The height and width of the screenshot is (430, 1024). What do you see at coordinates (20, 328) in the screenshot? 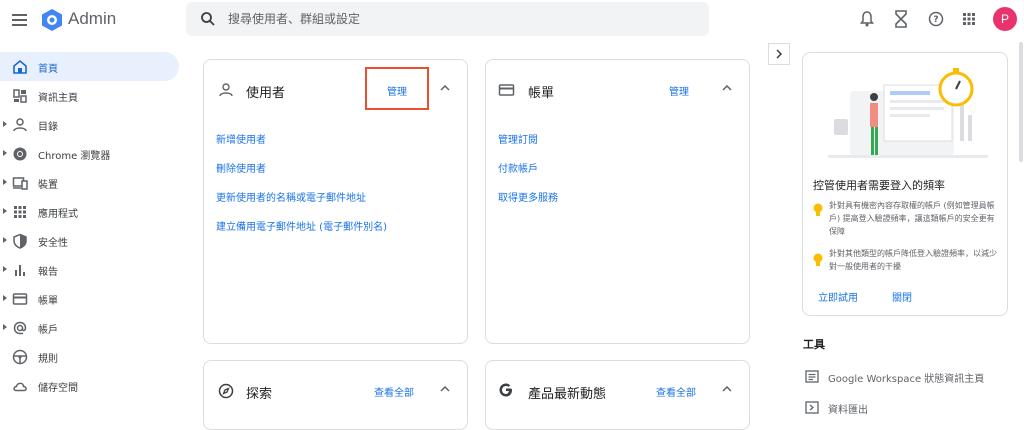
I see `at-icon` at bounding box center [20, 328].